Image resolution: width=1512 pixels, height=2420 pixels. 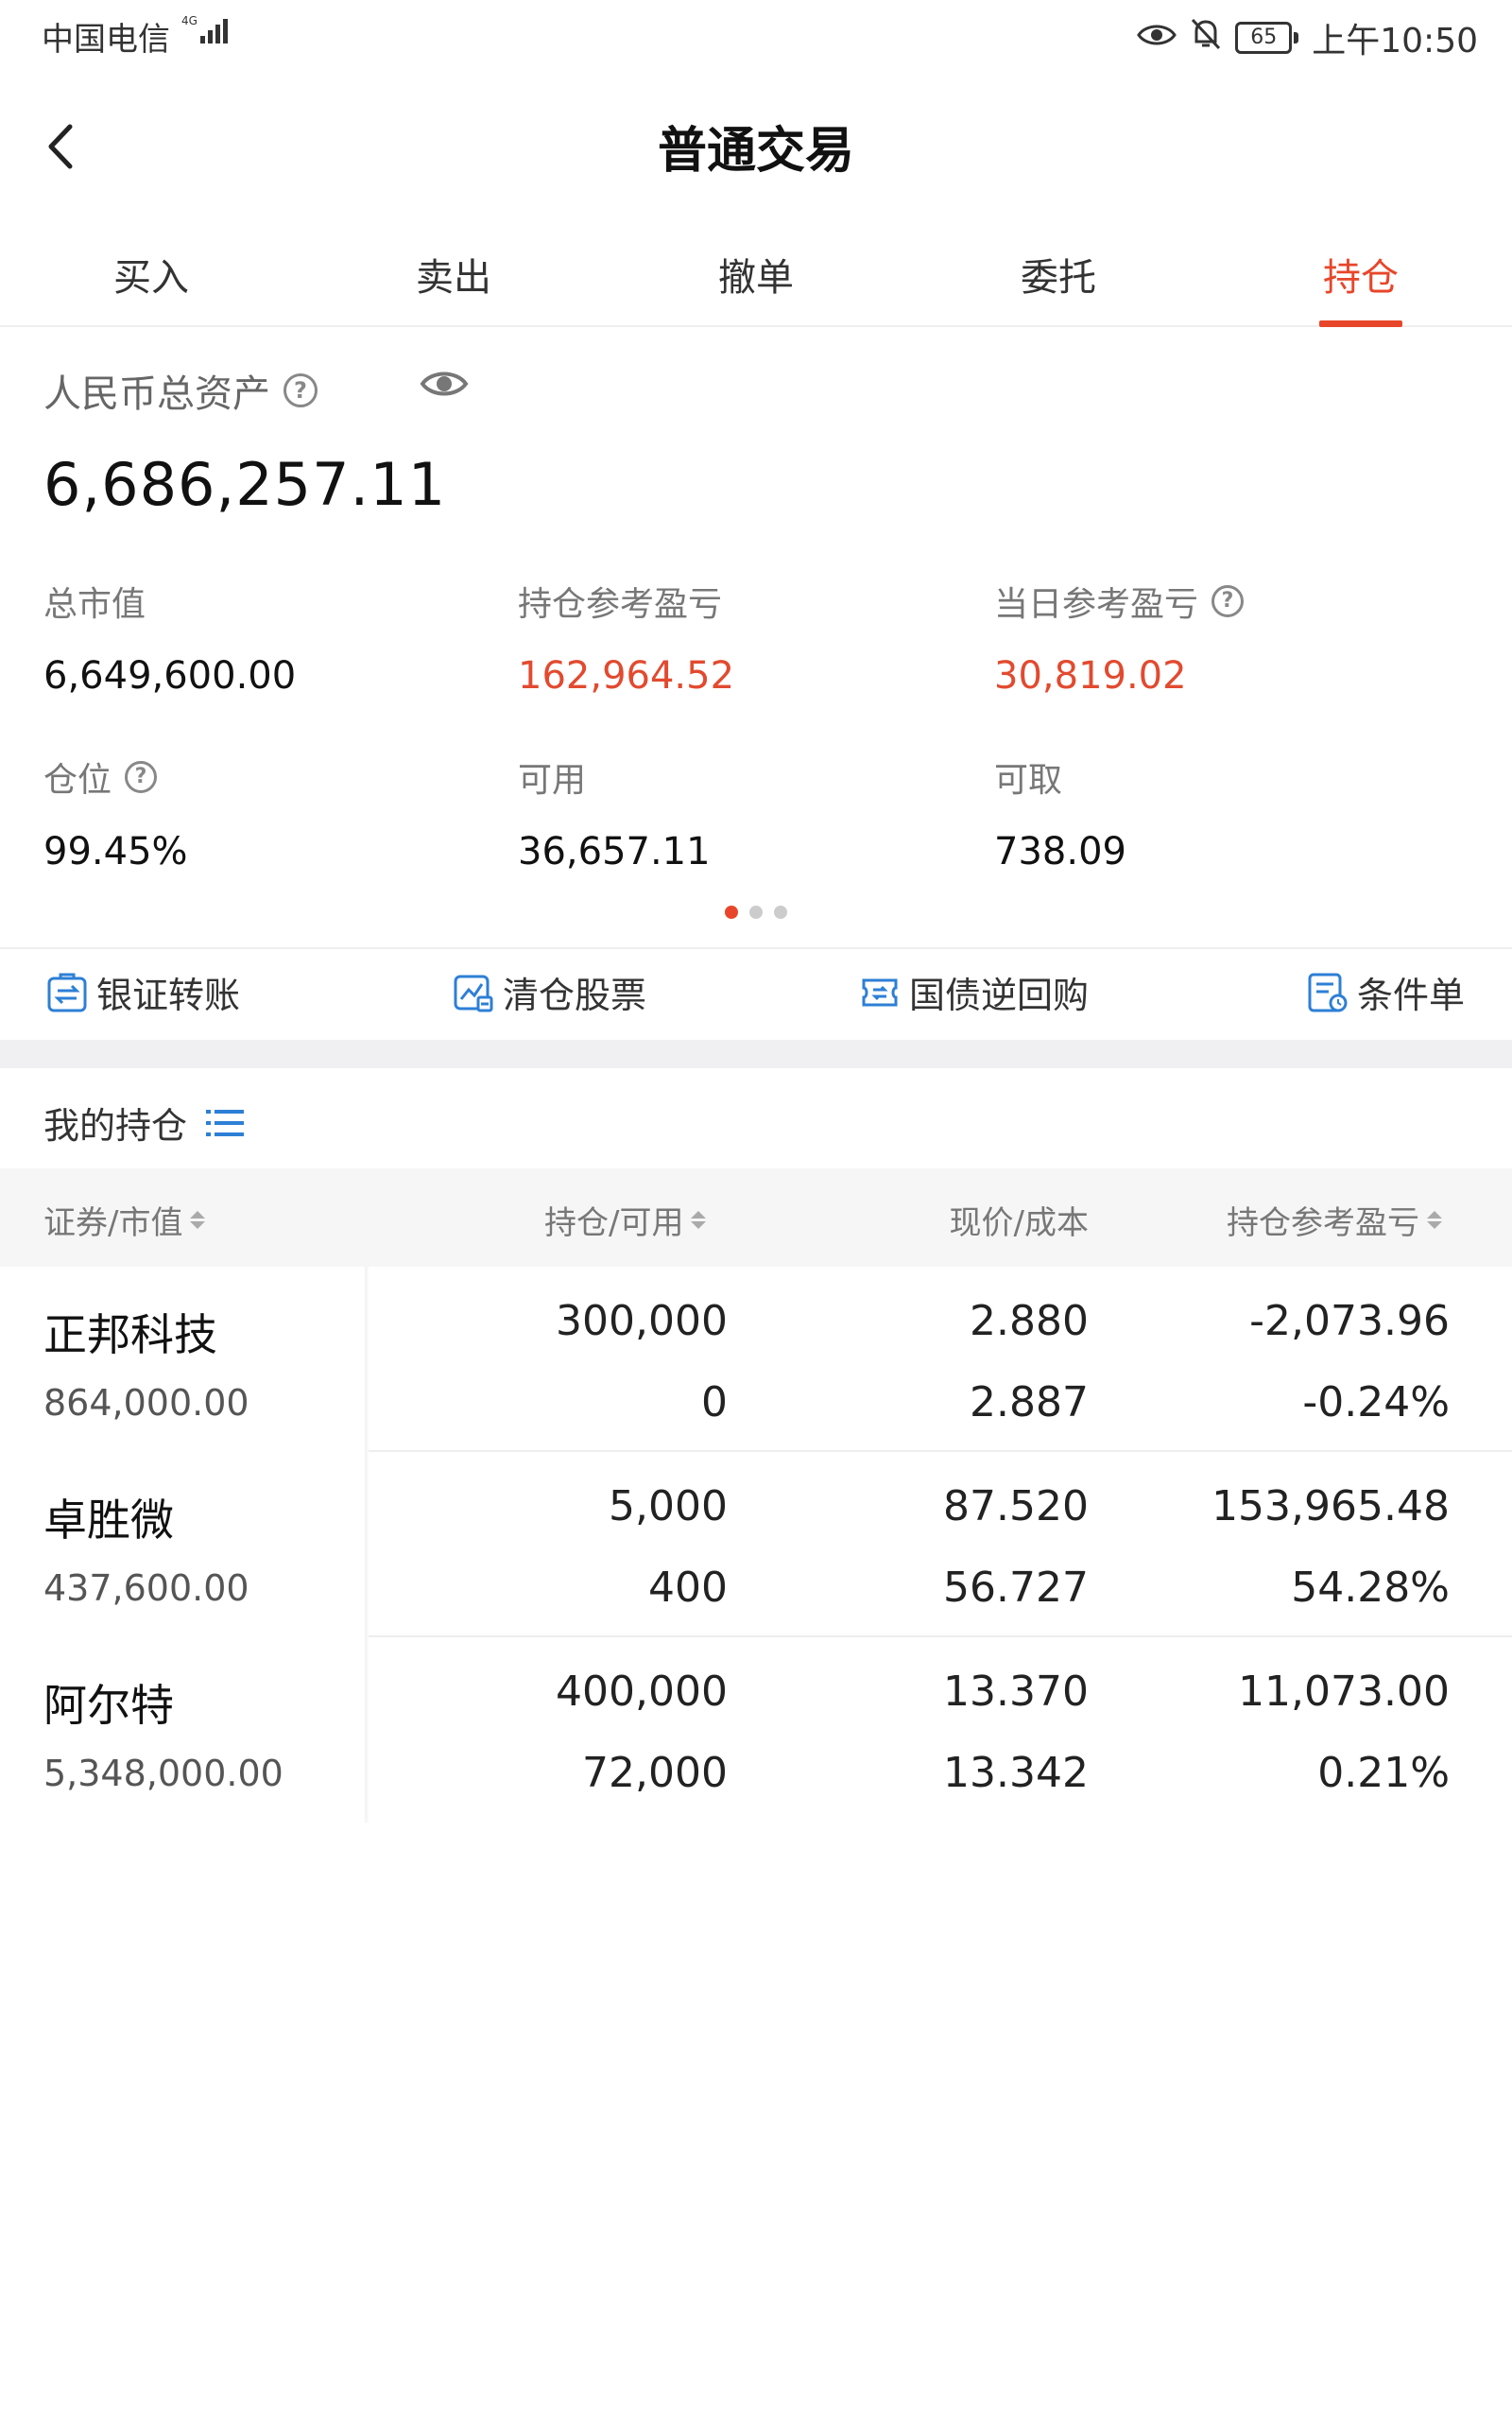 I want to click on metric-label-available: 可用, so click(x=552, y=777).